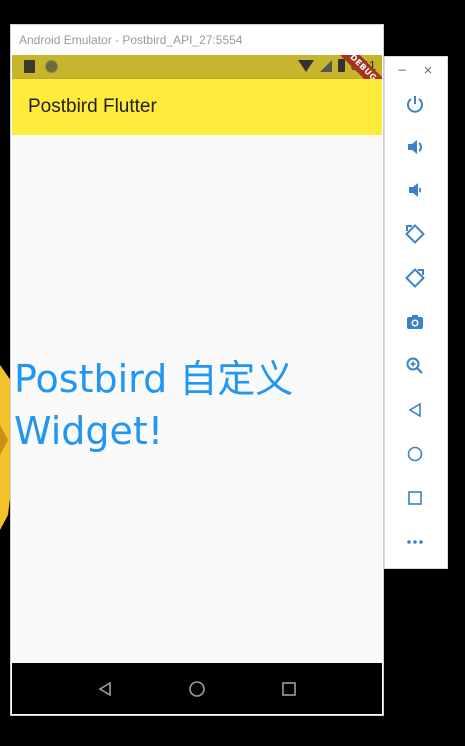 The width and height of the screenshot is (465, 746). Describe the element at coordinates (428, 70) in the screenshot. I see `close-button: ×` at that location.